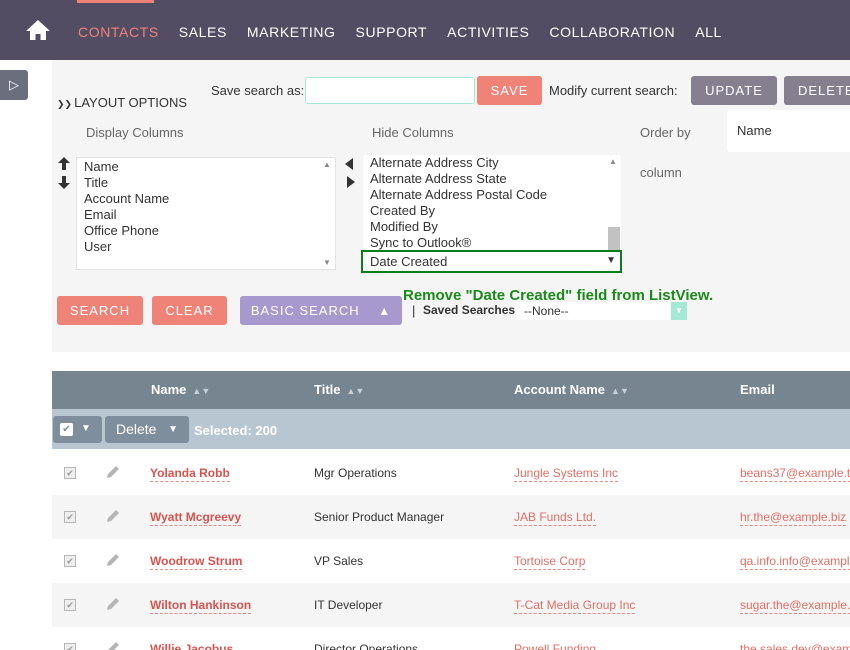 The width and height of the screenshot is (850, 650). Describe the element at coordinates (492, 227) in the screenshot. I see `list-item: Modified By` at that location.